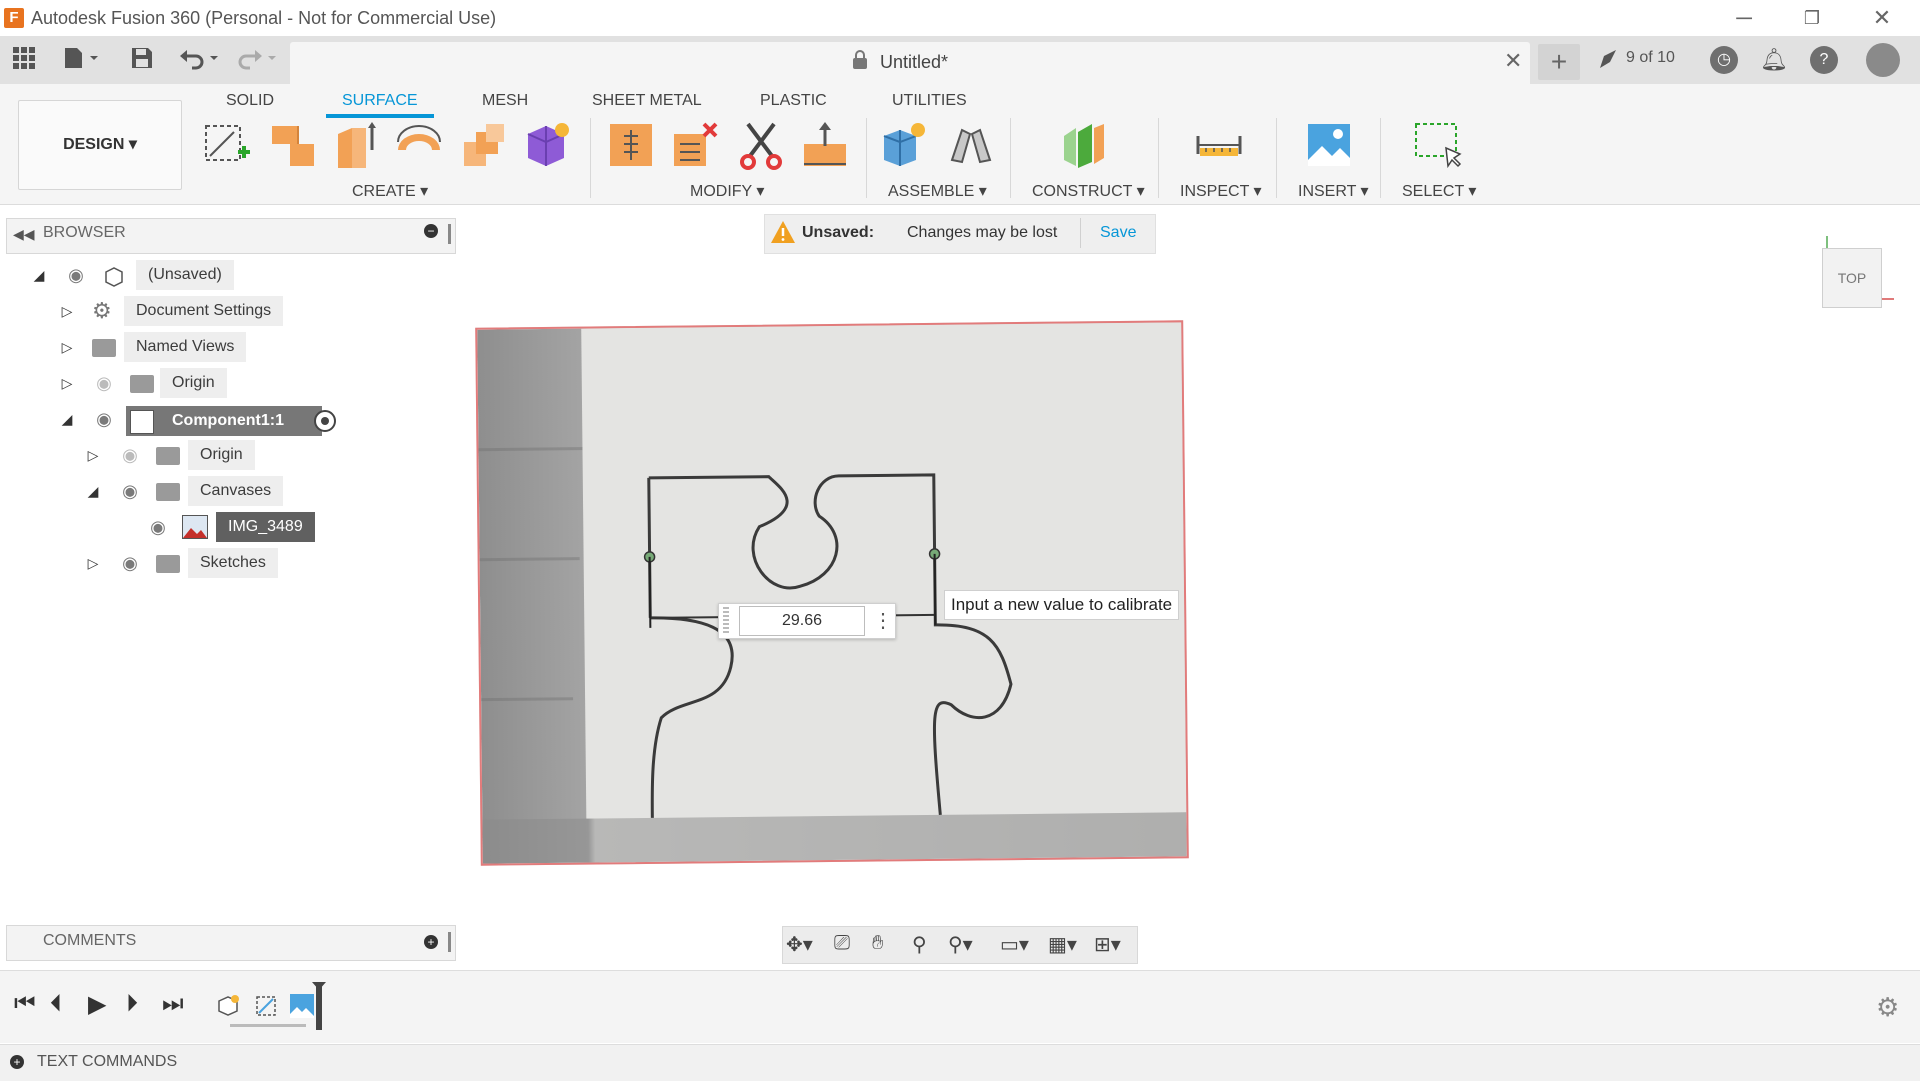 This screenshot has width=1920, height=1081. Describe the element at coordinates (227, 145) in the screenshot. I see `create-sketch-icon` at that location.